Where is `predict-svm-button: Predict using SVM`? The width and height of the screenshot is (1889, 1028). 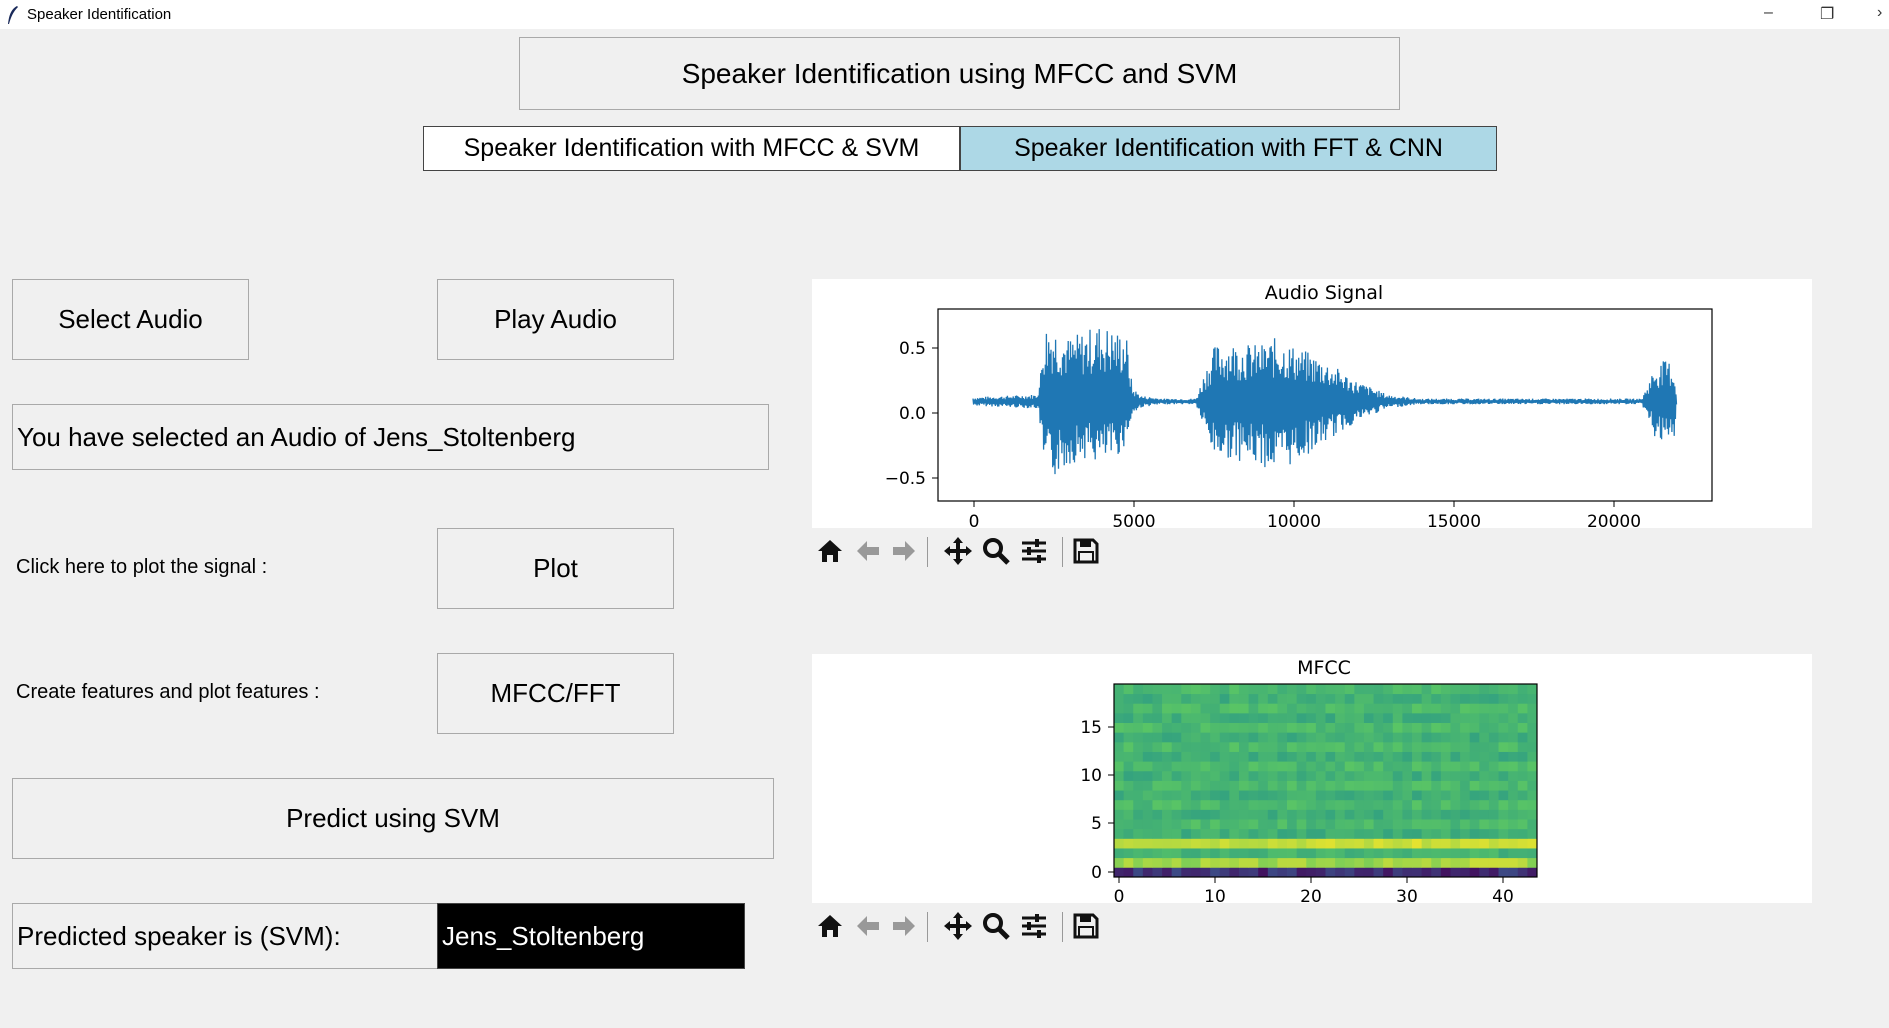
predict-svm-button: Predict using SVM is located at coordinates (393, 818).